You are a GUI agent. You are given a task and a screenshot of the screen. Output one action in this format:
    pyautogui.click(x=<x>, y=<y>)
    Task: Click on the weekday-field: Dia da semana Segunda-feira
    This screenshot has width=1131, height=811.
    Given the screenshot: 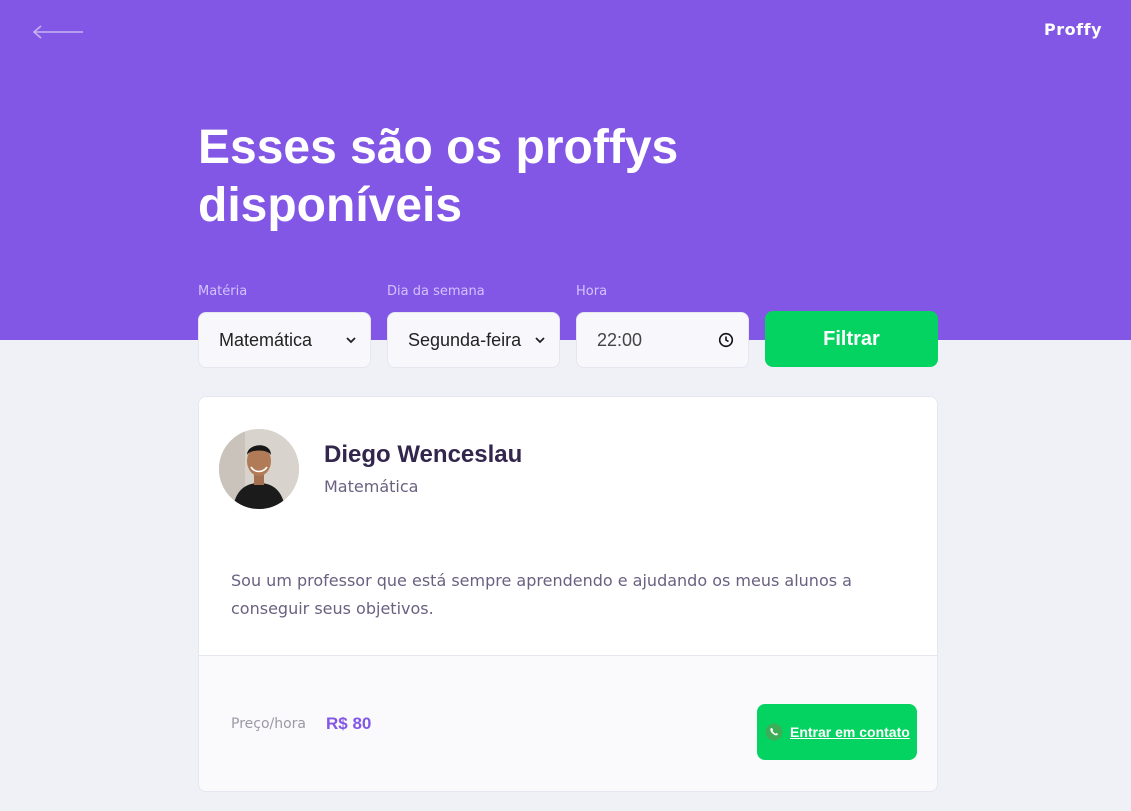 What is the action you would take?
    pyautogui.click(x=473, y=326)
    